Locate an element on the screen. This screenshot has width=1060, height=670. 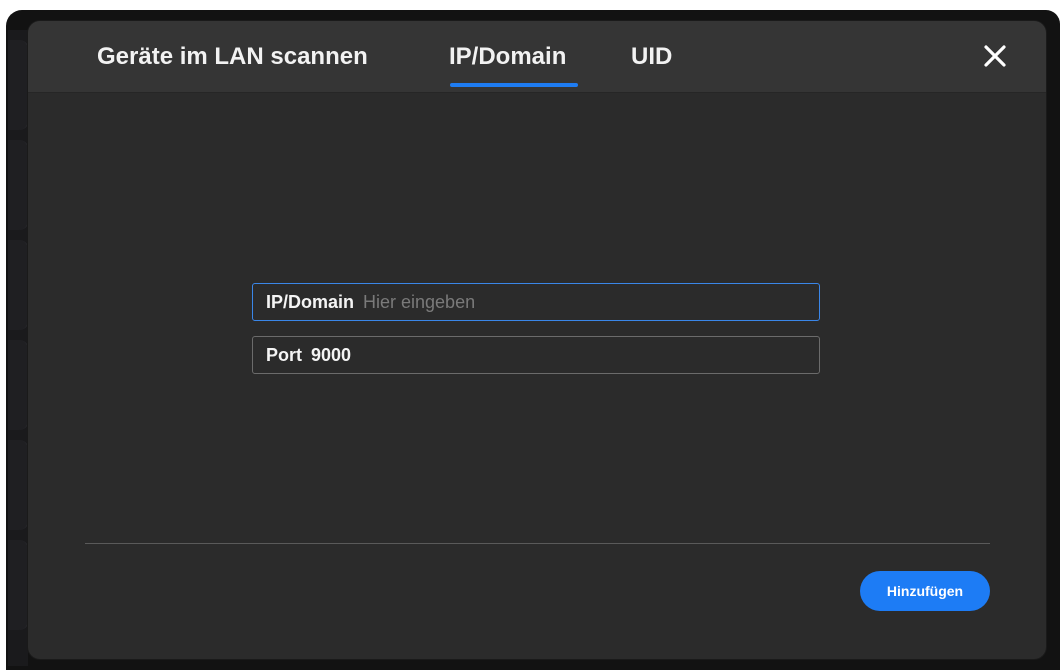
background-sidebar is located at coordinates (18, 348).